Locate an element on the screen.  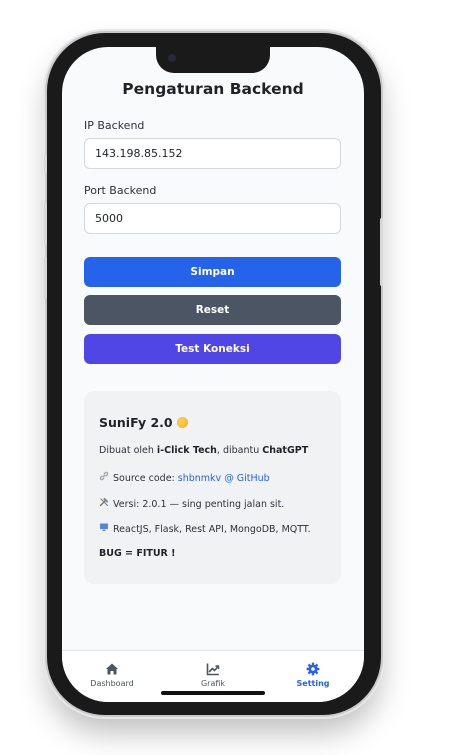
reset-button: Reset is located at coordinates (212, 310).